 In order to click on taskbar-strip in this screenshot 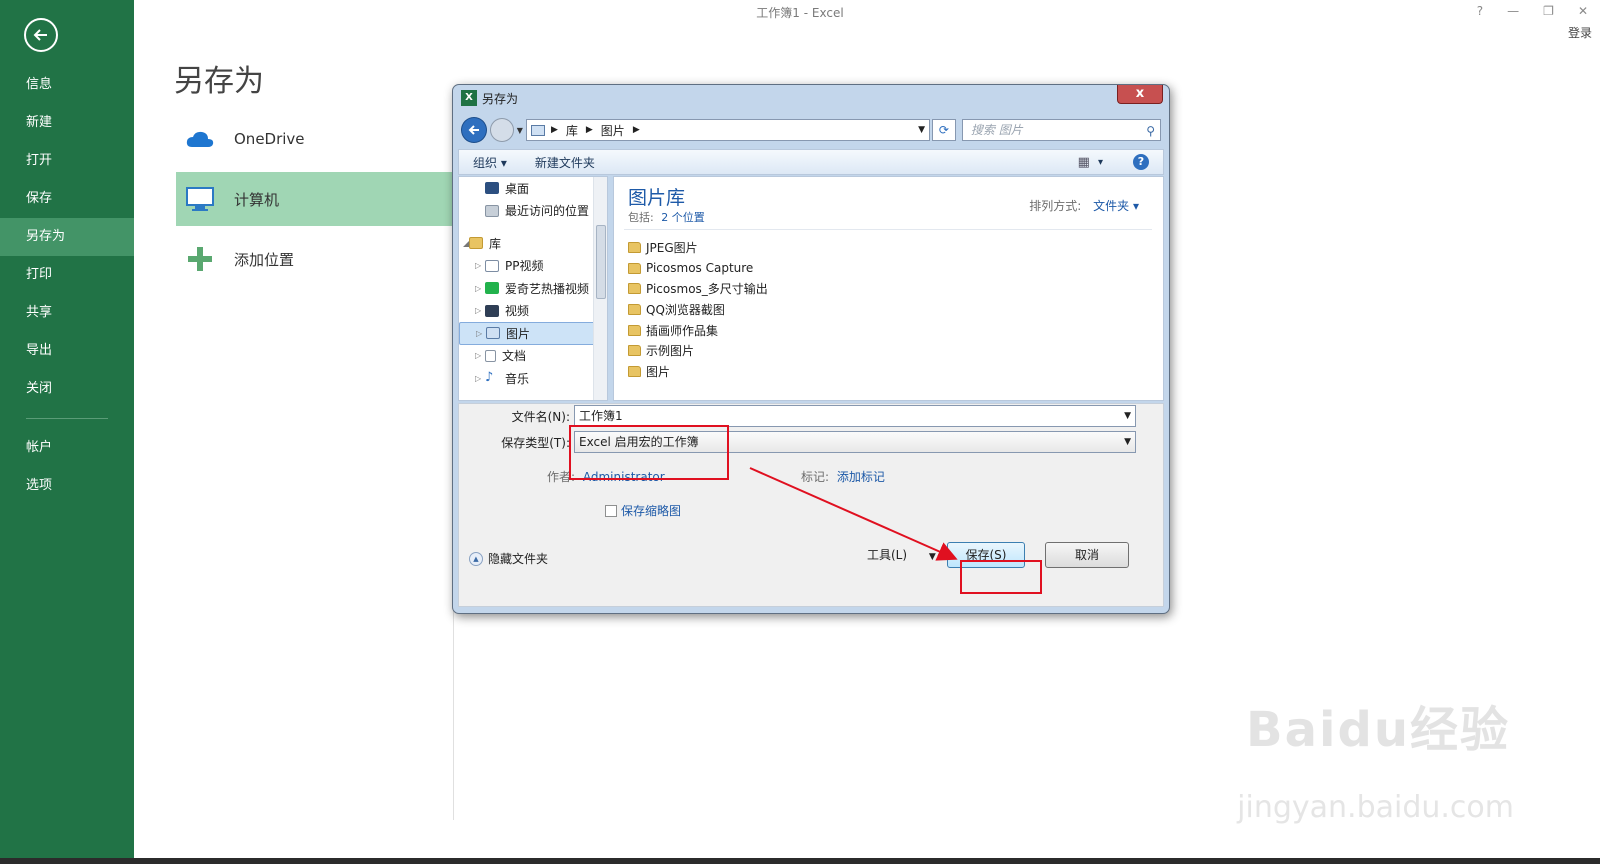, I will do `click(800, 861)`.